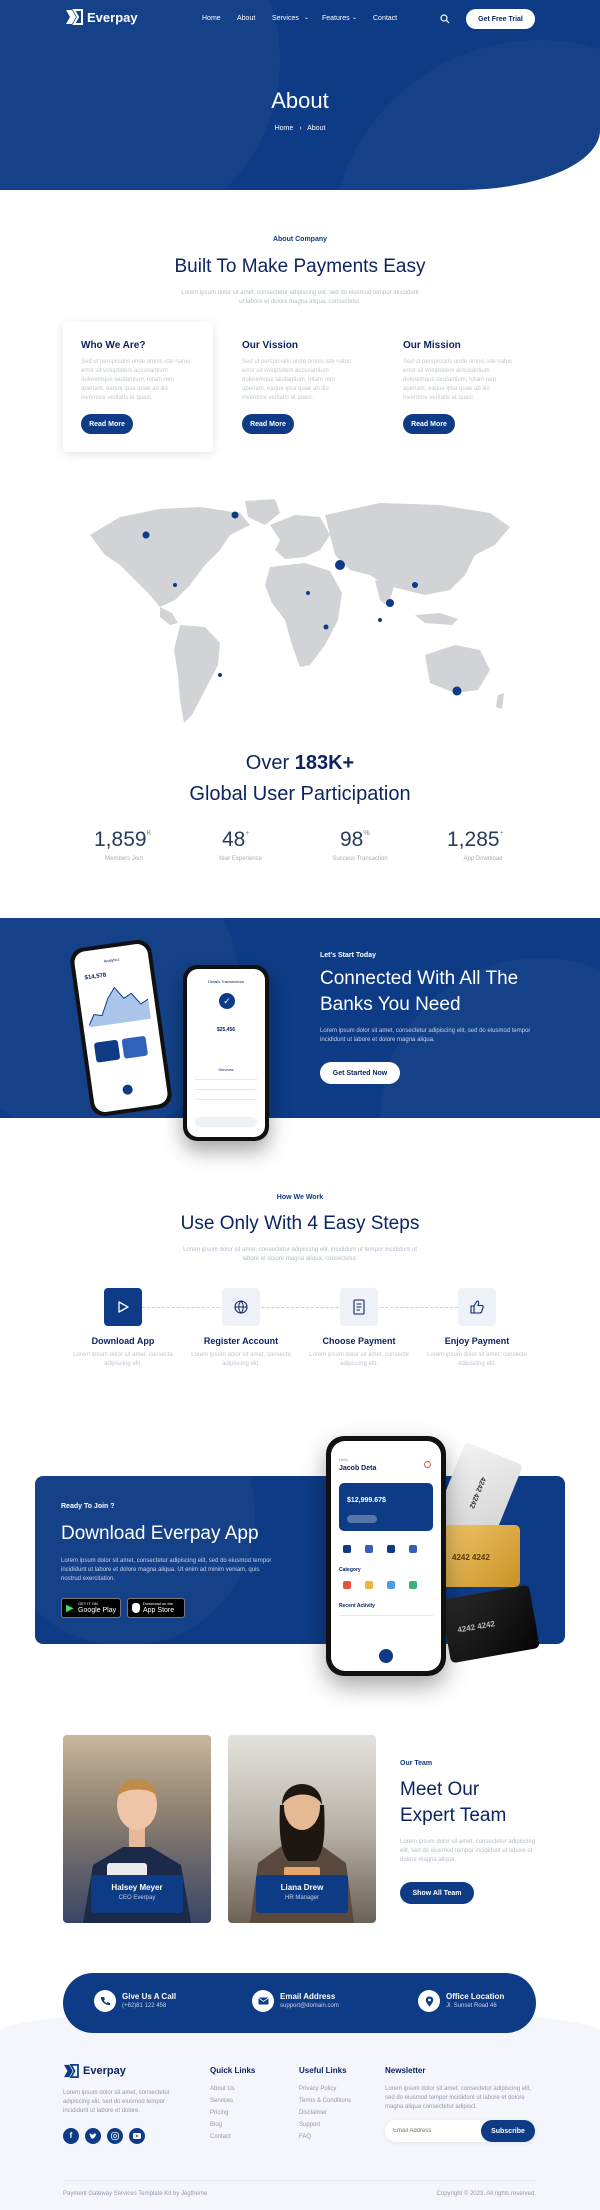 The width and height of the screenshot is (600, 2210). Describe the element at coordinates (477, 1307) in the screenshot. I see `step-enjoy-box` at that location.